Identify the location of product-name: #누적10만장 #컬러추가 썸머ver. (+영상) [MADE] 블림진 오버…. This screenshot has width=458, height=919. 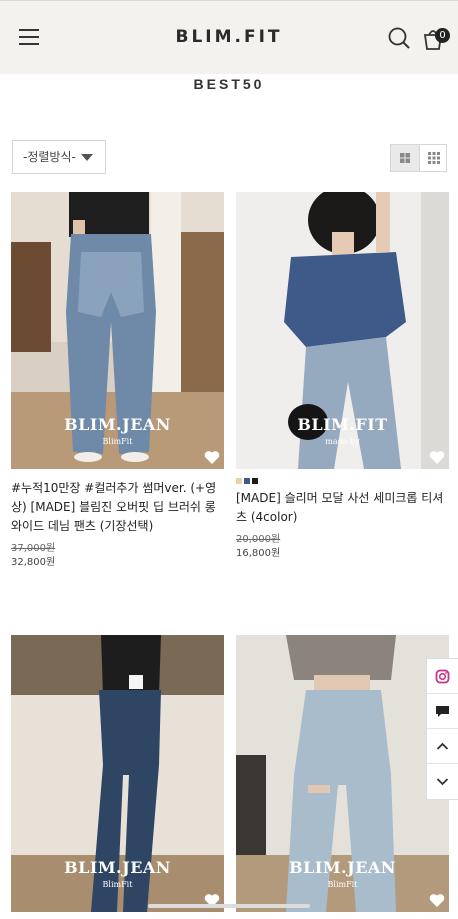
(117, 507).